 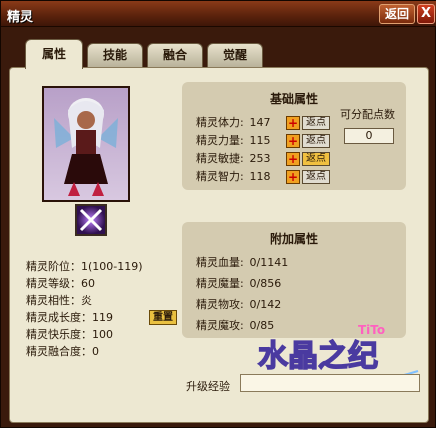 What do you see at coordinates (265, 283) in the screenshot?
I see `attr-value: 0/856` at bounding box center [265, 283].